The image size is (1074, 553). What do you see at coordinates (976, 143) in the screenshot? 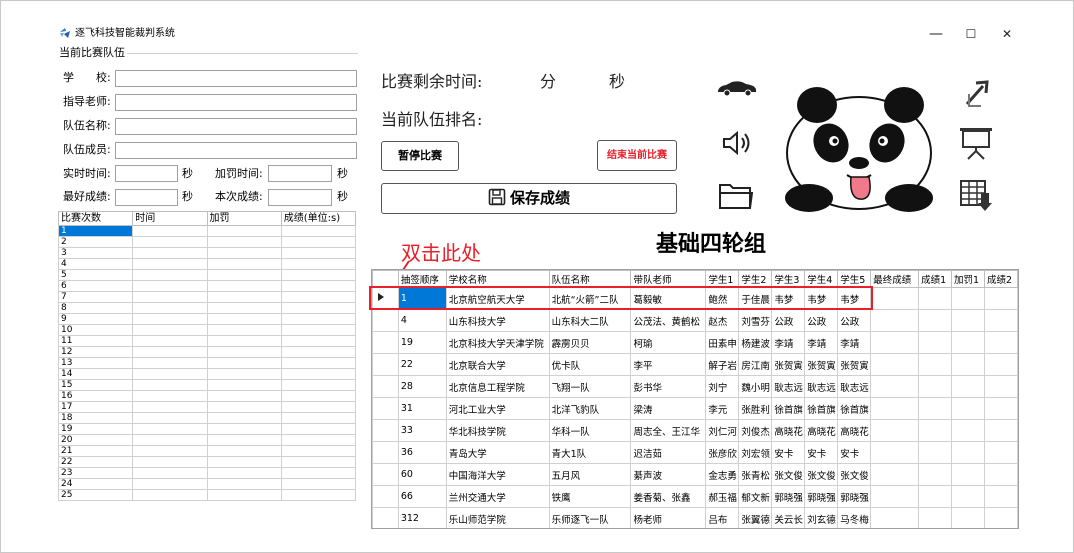
I see `presentation-icon` at bounding box center [976, 143].